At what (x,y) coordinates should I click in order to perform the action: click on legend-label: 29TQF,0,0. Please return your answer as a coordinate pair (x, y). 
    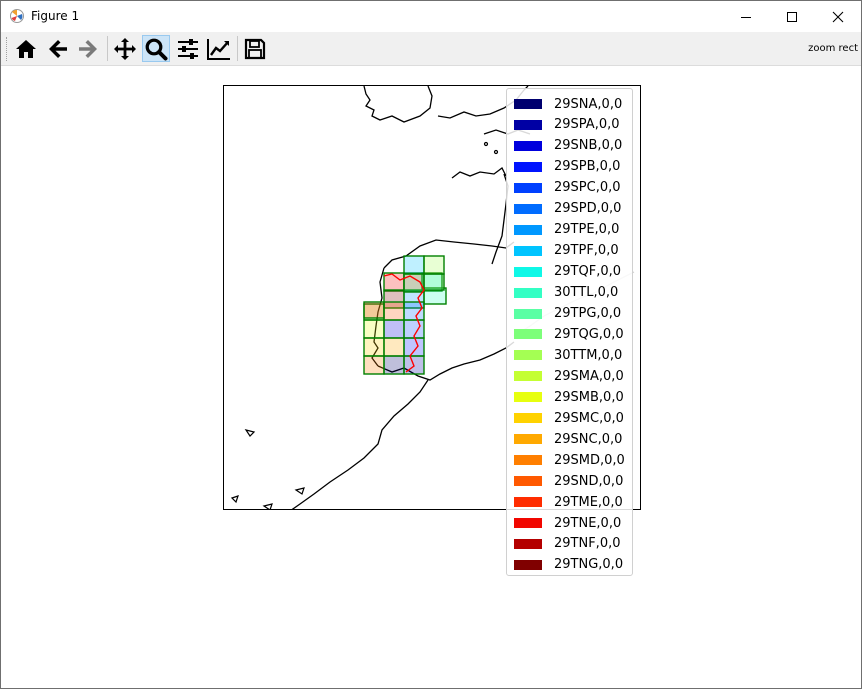
    Looking at the image, I should click on (587, 272).